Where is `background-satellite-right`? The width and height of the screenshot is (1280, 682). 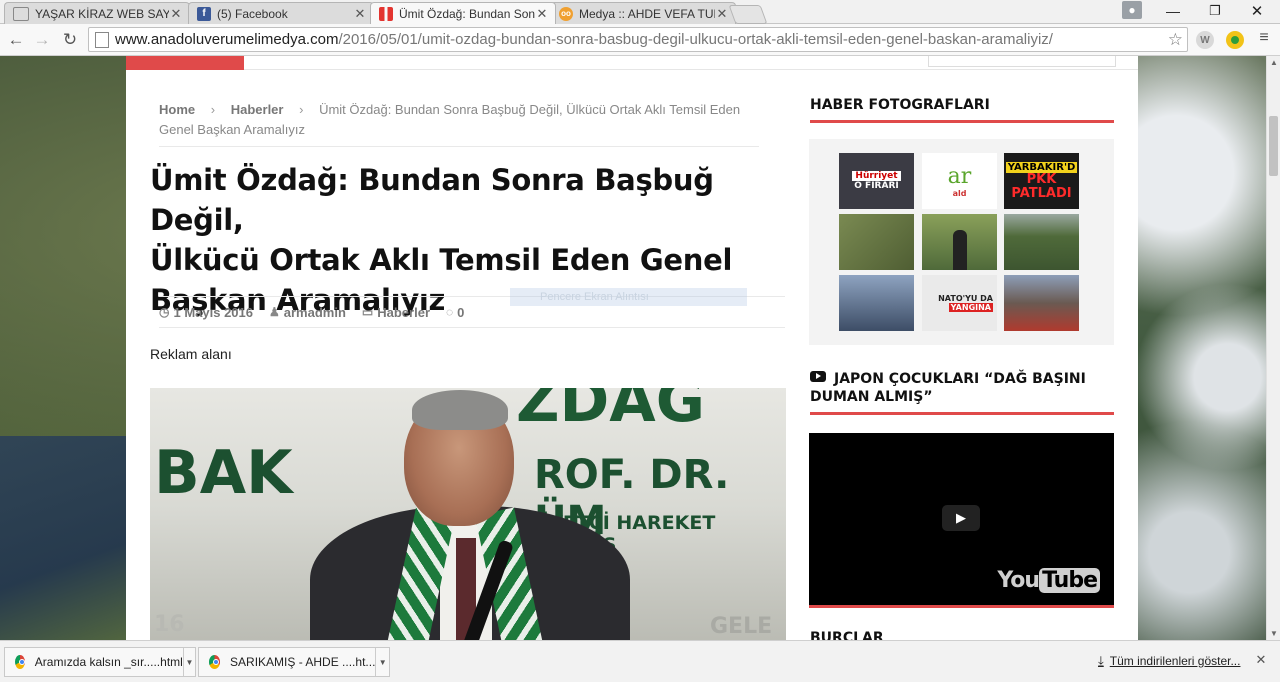 background-satellite-right is located at coordinates (1202, 348).